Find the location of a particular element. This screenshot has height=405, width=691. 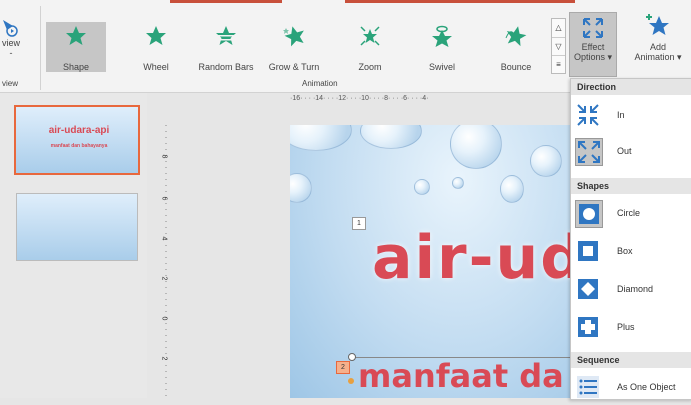

add-animation-label-2: Animation ▾ is located at coordinates (658, 57).